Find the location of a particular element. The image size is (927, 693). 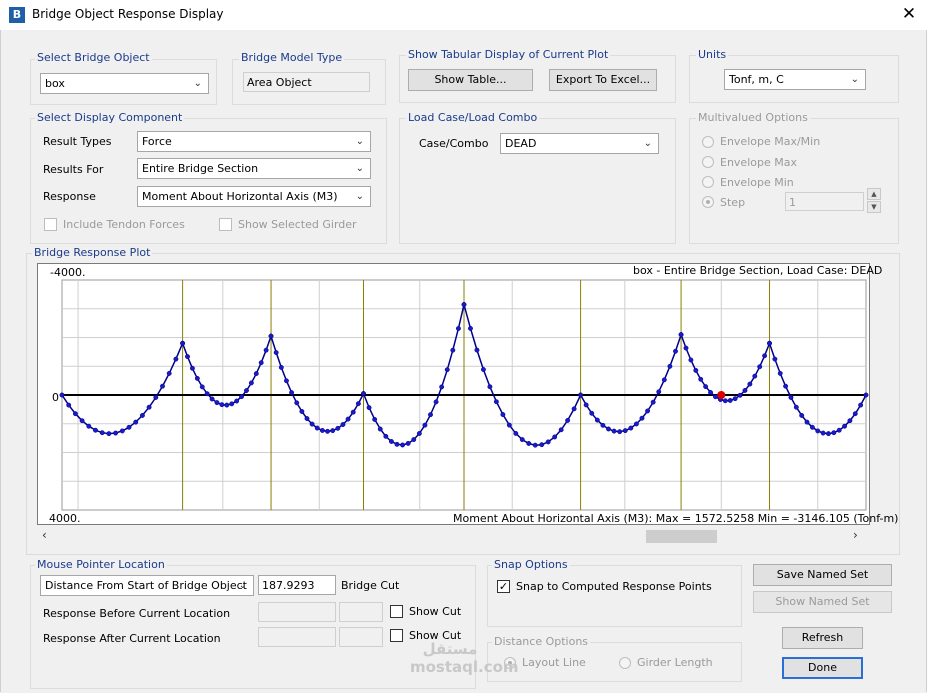

result-types-value: Force is located at coordinates (157, 141).